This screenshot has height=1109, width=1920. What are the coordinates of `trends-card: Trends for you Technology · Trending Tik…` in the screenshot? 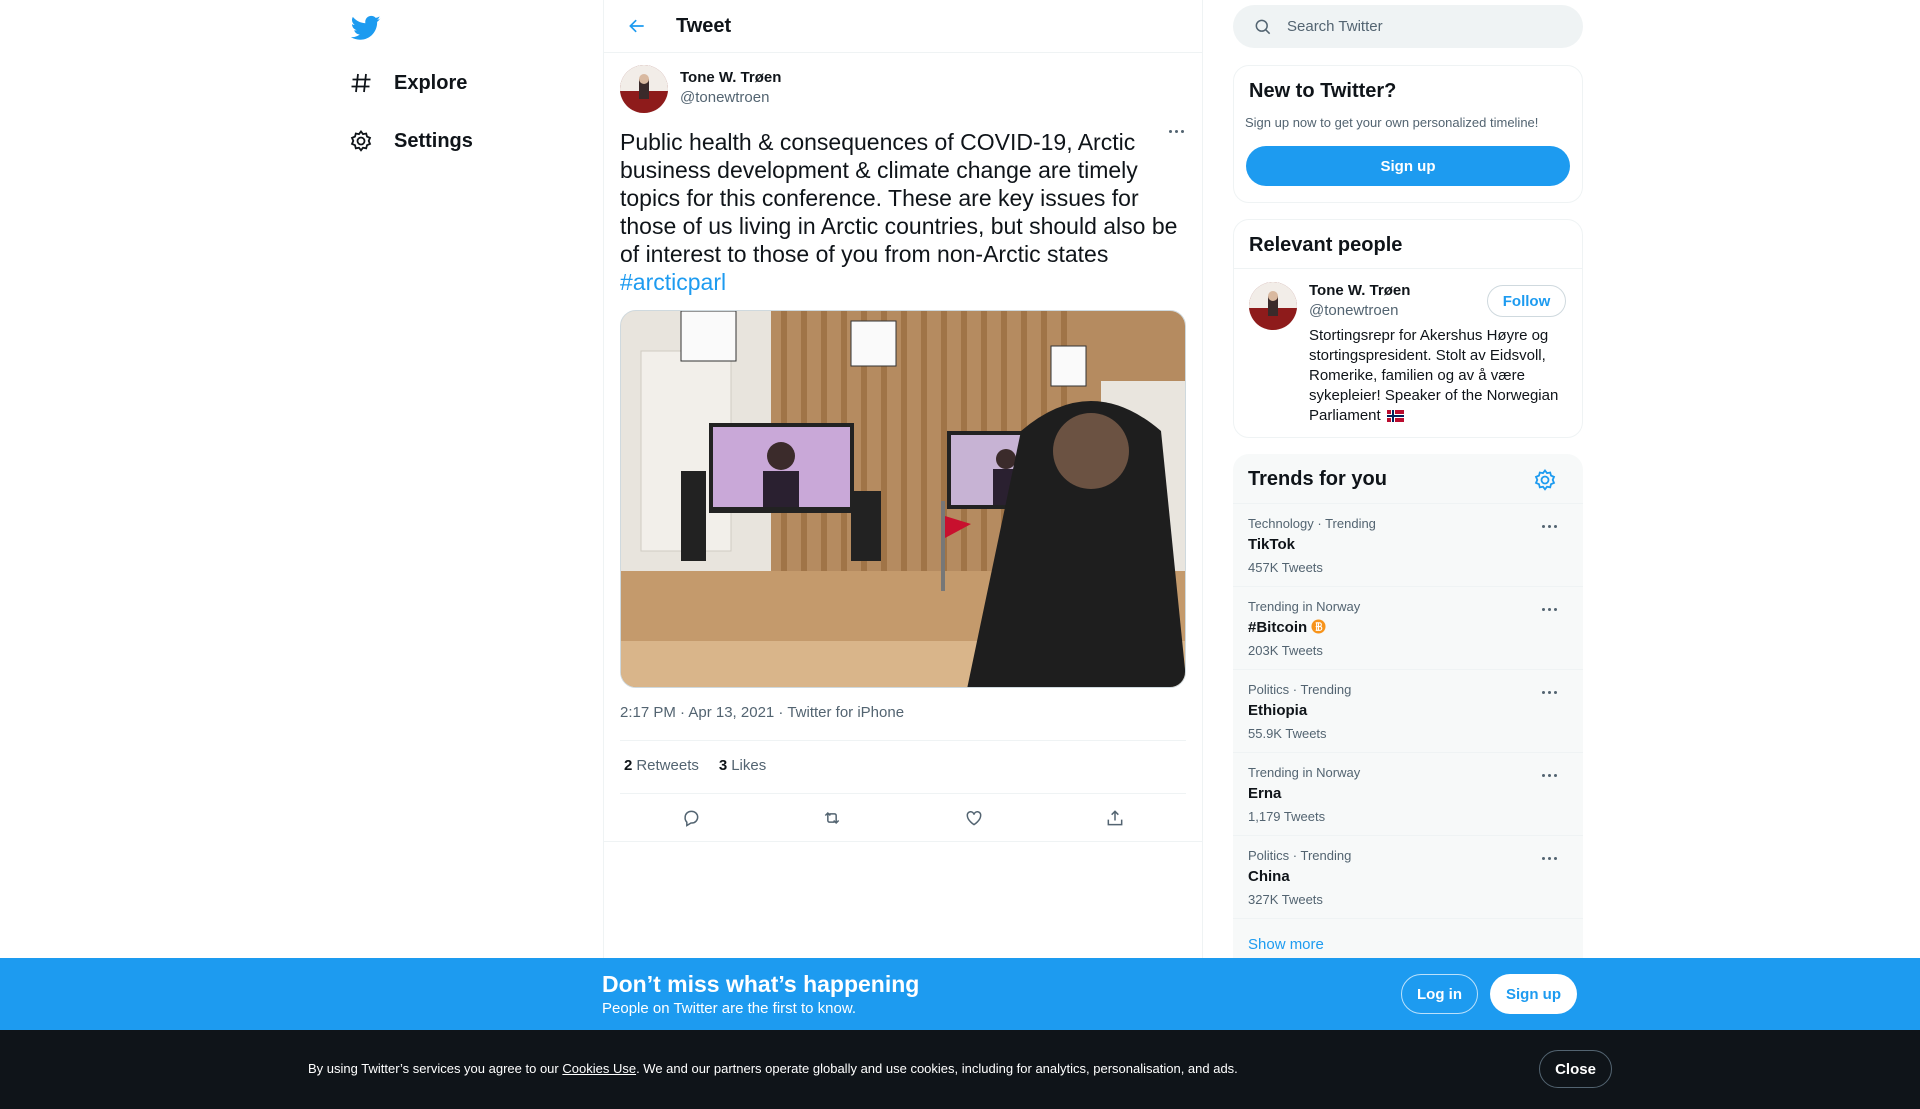 It's located at (1408, 714).